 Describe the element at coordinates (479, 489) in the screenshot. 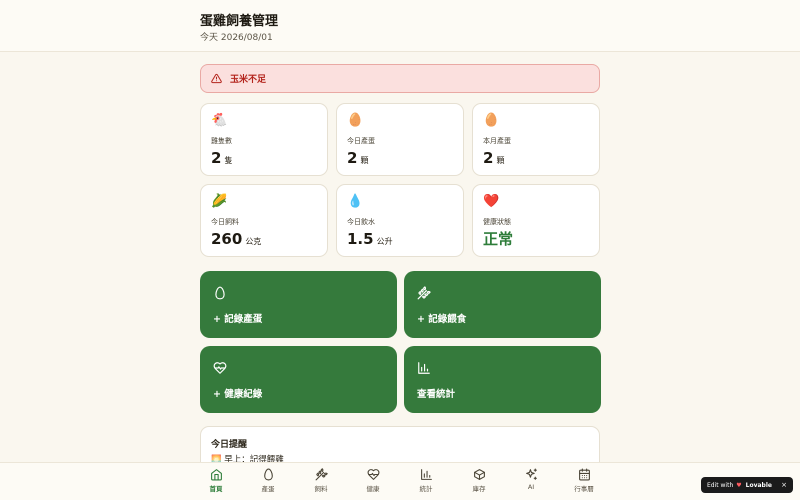

I see `nav-label: 庫存` at that location.